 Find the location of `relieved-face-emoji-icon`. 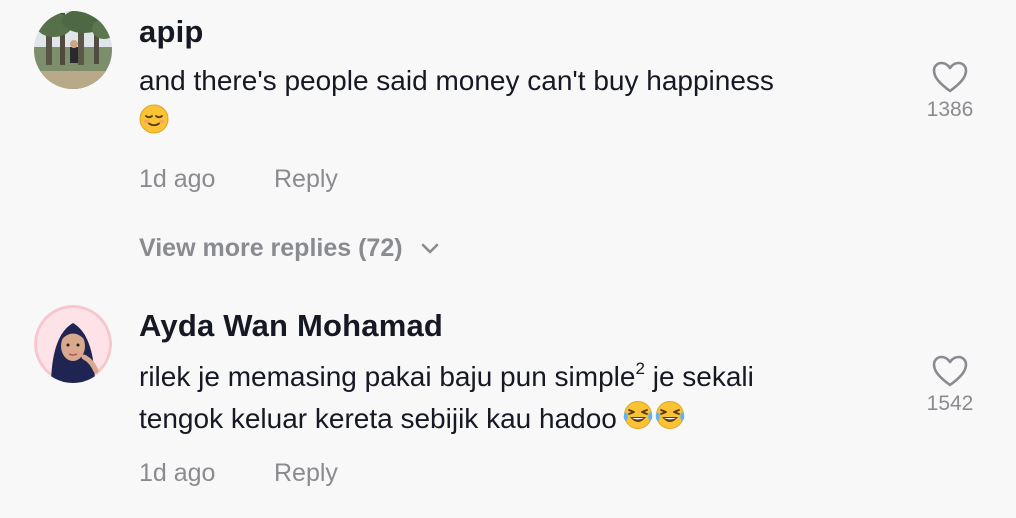

relieved-face-emoji-icon is located at coordinates (154, 125).